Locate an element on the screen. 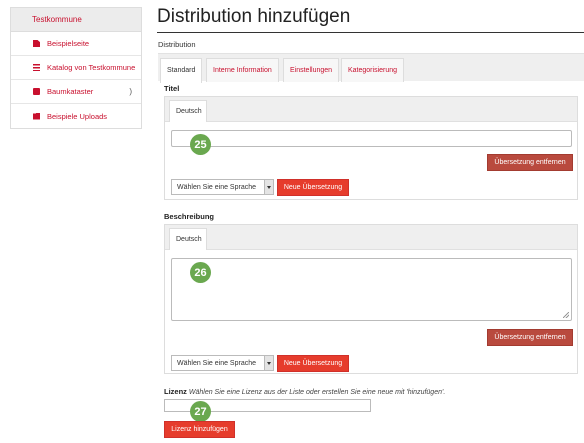 Image resolution: width=584 pixels, height=443 pixels. folder-icon is located at coordinates (36, 116).